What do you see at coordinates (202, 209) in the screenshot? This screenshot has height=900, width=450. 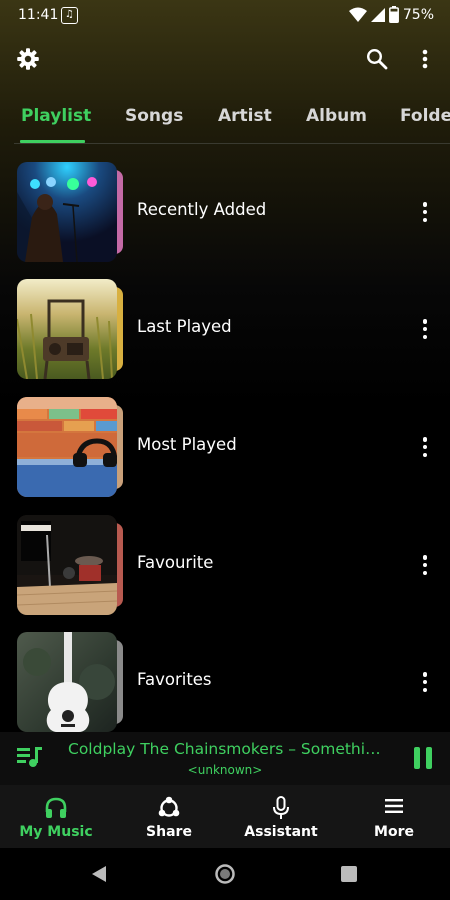 I see `playlist-title: Recently Added` at bounding box center [202, 209].